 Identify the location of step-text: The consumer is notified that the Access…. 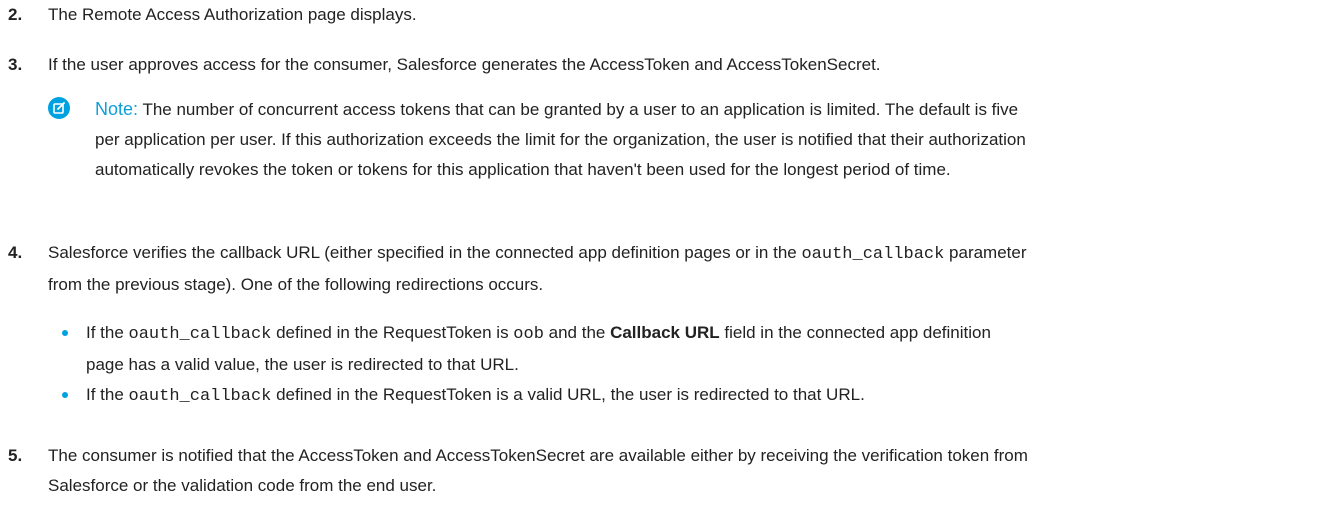
(538, 455).